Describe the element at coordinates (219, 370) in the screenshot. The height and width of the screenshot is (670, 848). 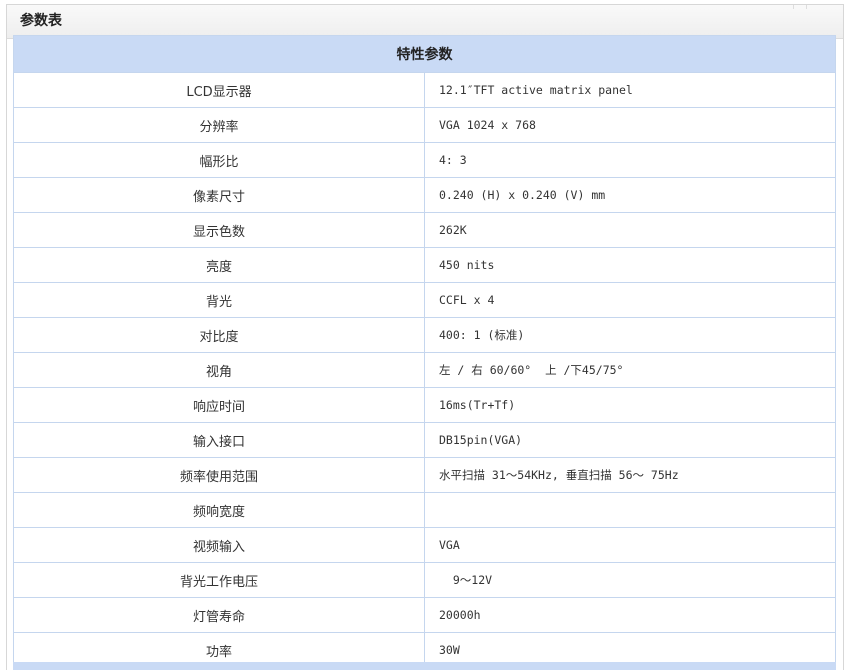
I see `spec-key: 视角` at that location.